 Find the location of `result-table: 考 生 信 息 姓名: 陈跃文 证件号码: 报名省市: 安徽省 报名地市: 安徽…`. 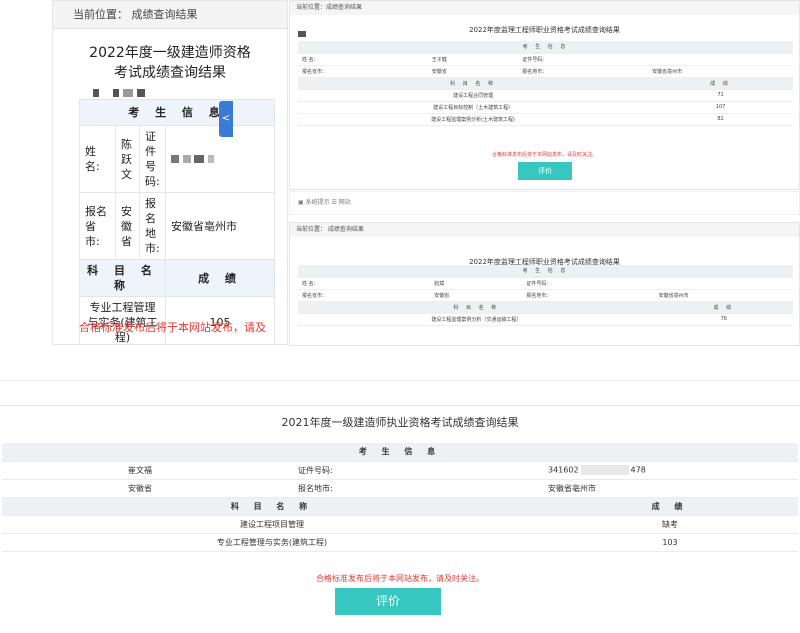

result-table: 考 生 信 息 姓名: 陈跃文 证件号码: 报名省市: 安徽省 报名地市: 安徽… is located at coordinates (177, 221).